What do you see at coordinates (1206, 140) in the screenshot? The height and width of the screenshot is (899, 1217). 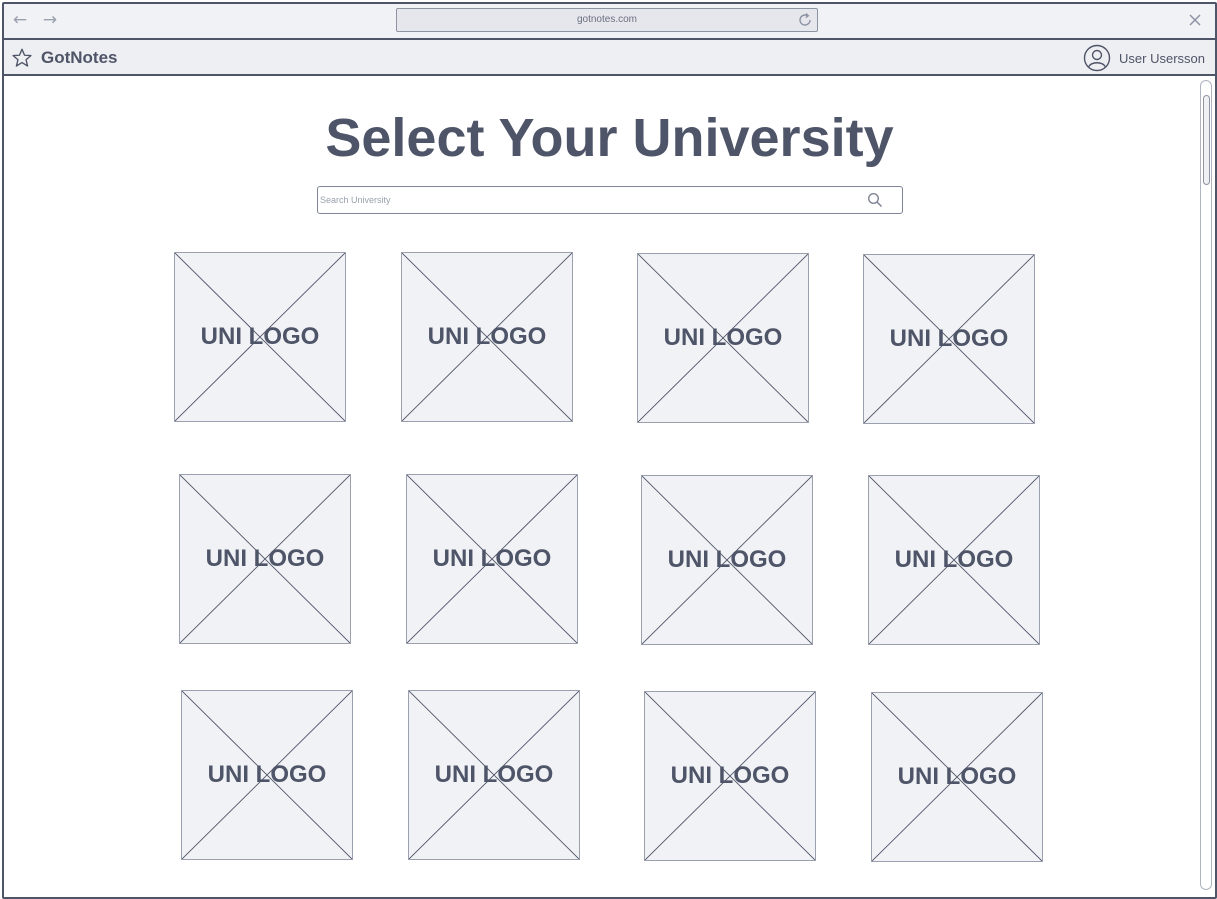 I see `scrollbar-thumb` at bounding box center [1206, 140].